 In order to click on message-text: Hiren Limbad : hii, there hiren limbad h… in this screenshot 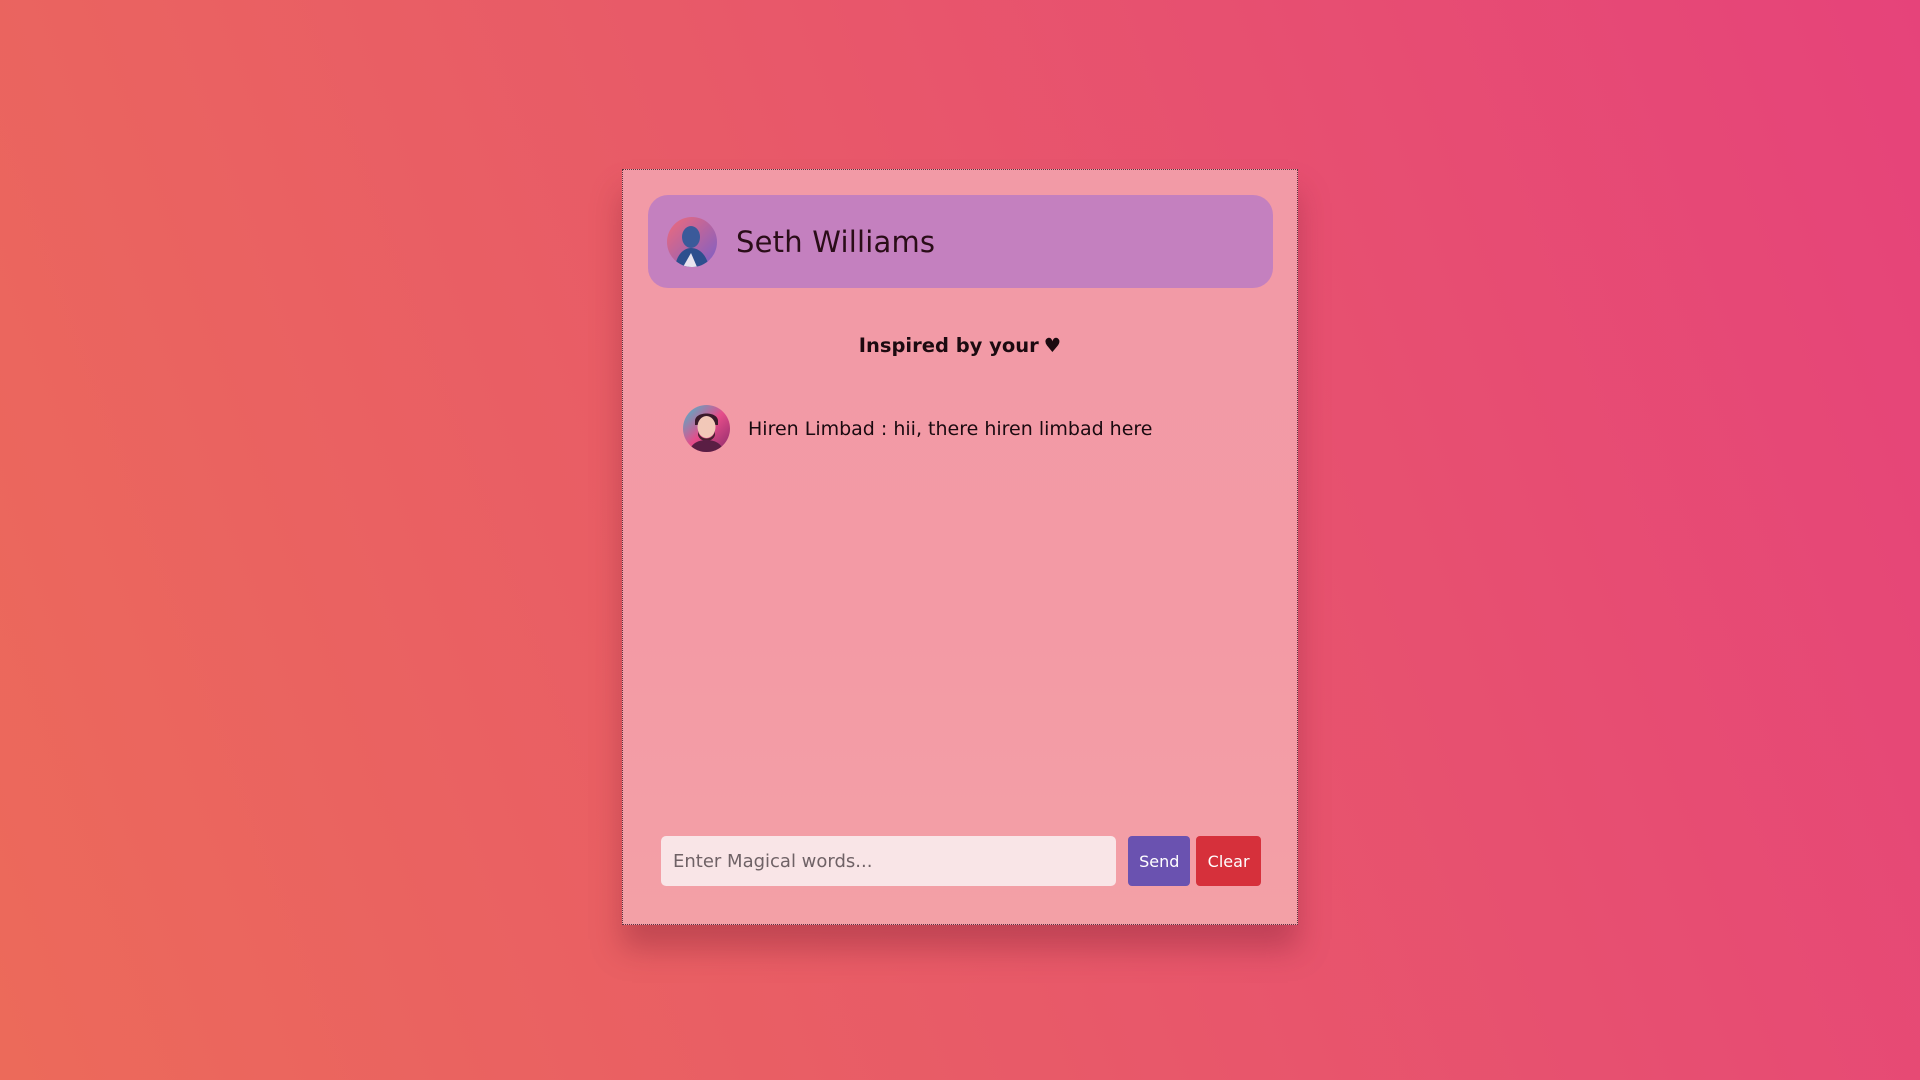, I will do `click(950, 428)`.